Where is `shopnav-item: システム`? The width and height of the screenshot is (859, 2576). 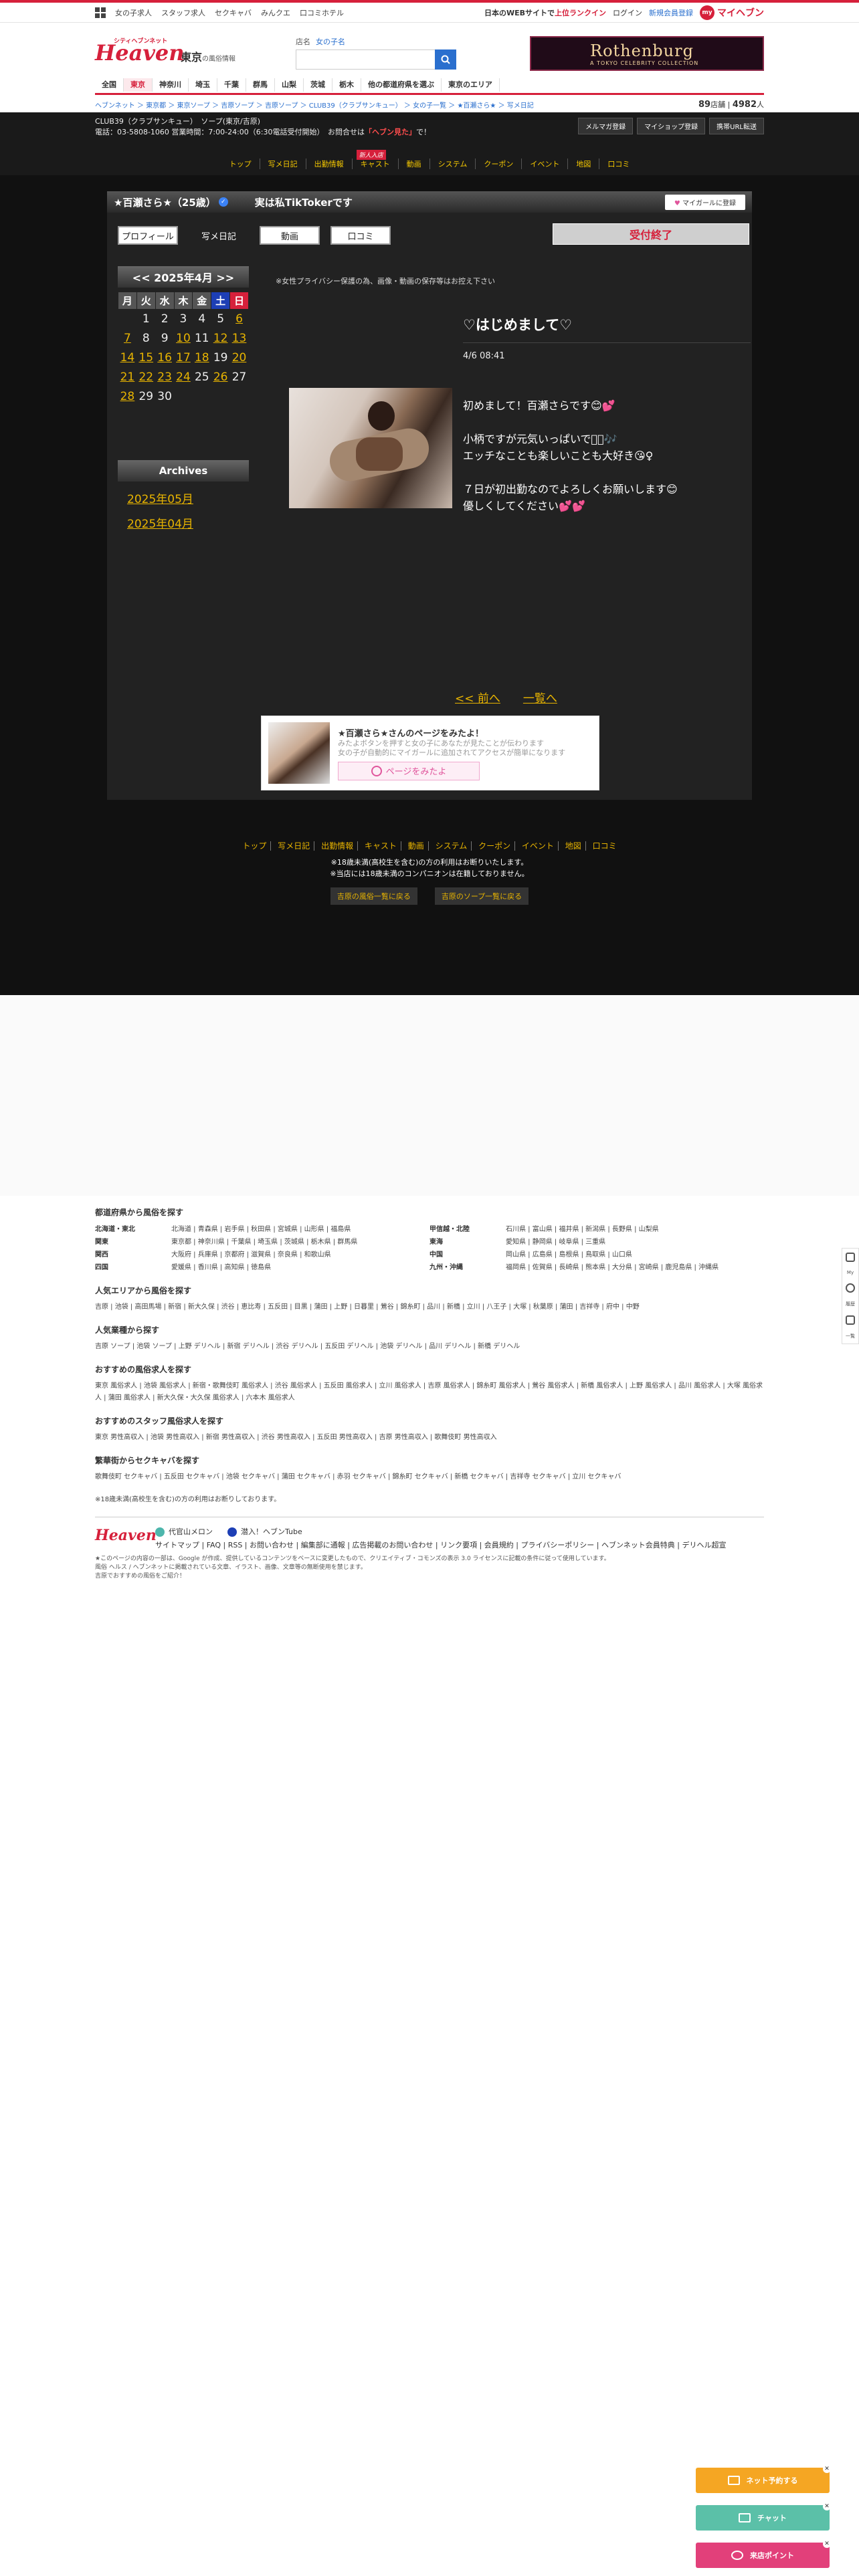
shopnav-item: システム is located at coordinates (453, 163).